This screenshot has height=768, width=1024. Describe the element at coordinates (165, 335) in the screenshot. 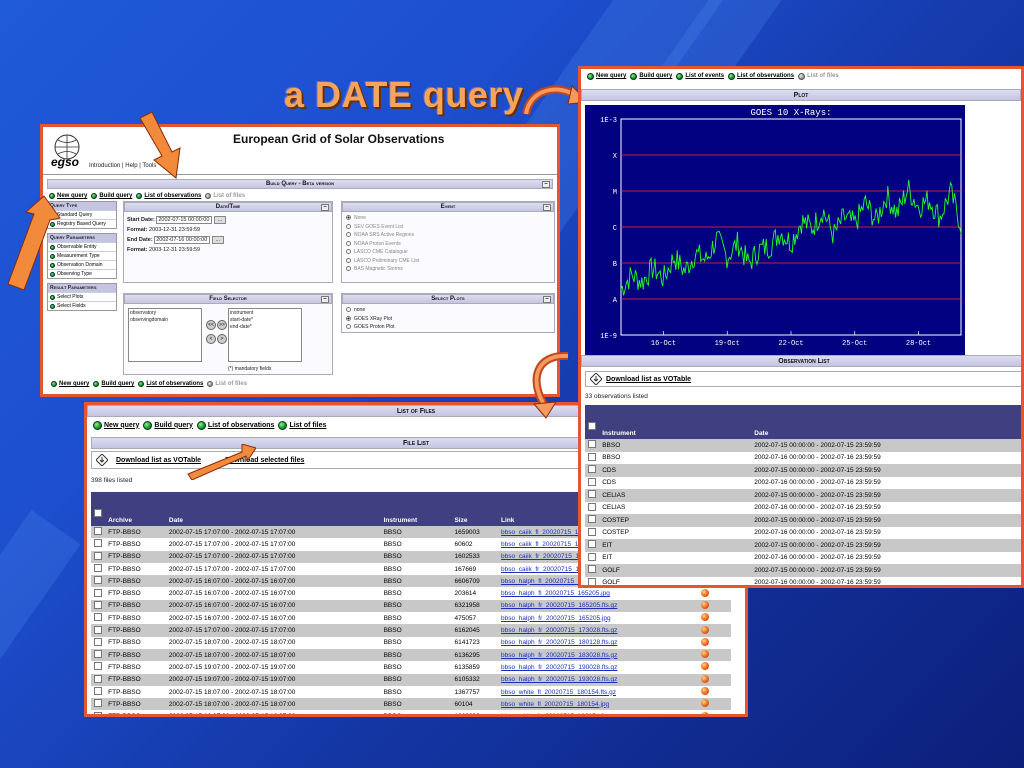

I see `available-fields-list: observatory observingdomain` at that location.